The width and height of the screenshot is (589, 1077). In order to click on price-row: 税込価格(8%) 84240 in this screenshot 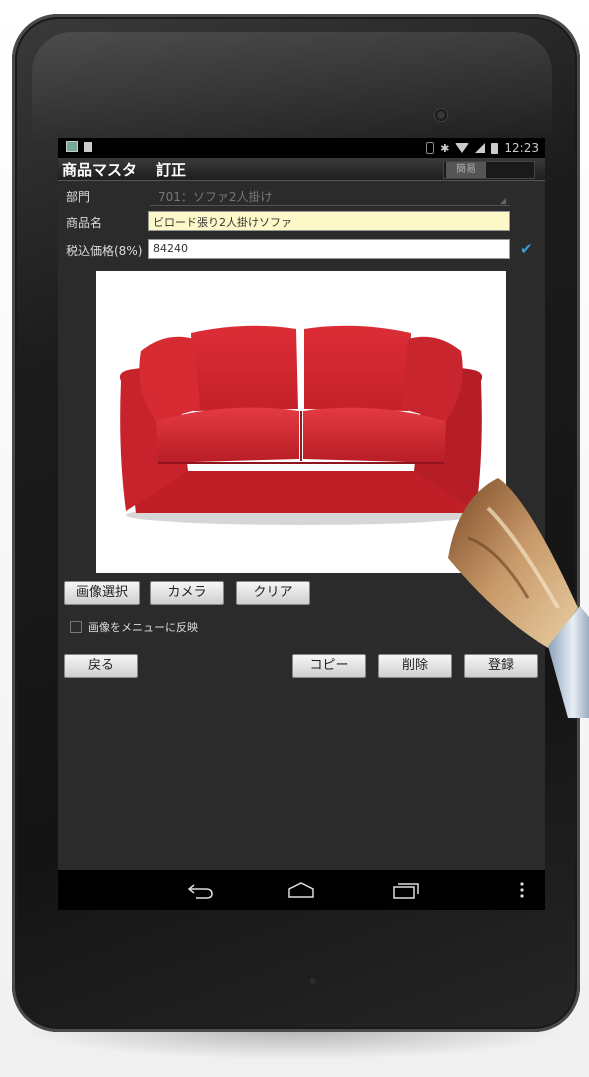, I will do `click(301, 250)`.